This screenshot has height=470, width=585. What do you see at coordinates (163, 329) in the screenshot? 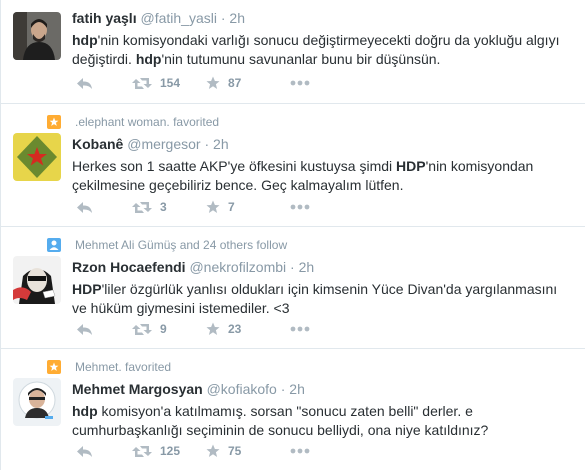
I see `retweet-count: 9` at bounding box center [163, 329].